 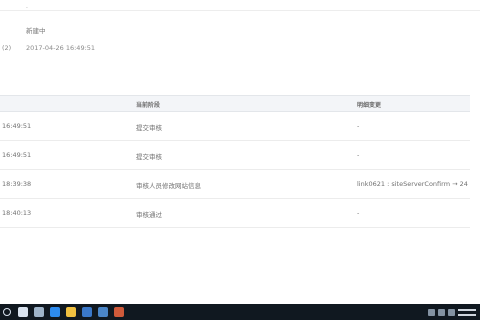 I want to click on task-view-icon, so click(x=39, y=312).